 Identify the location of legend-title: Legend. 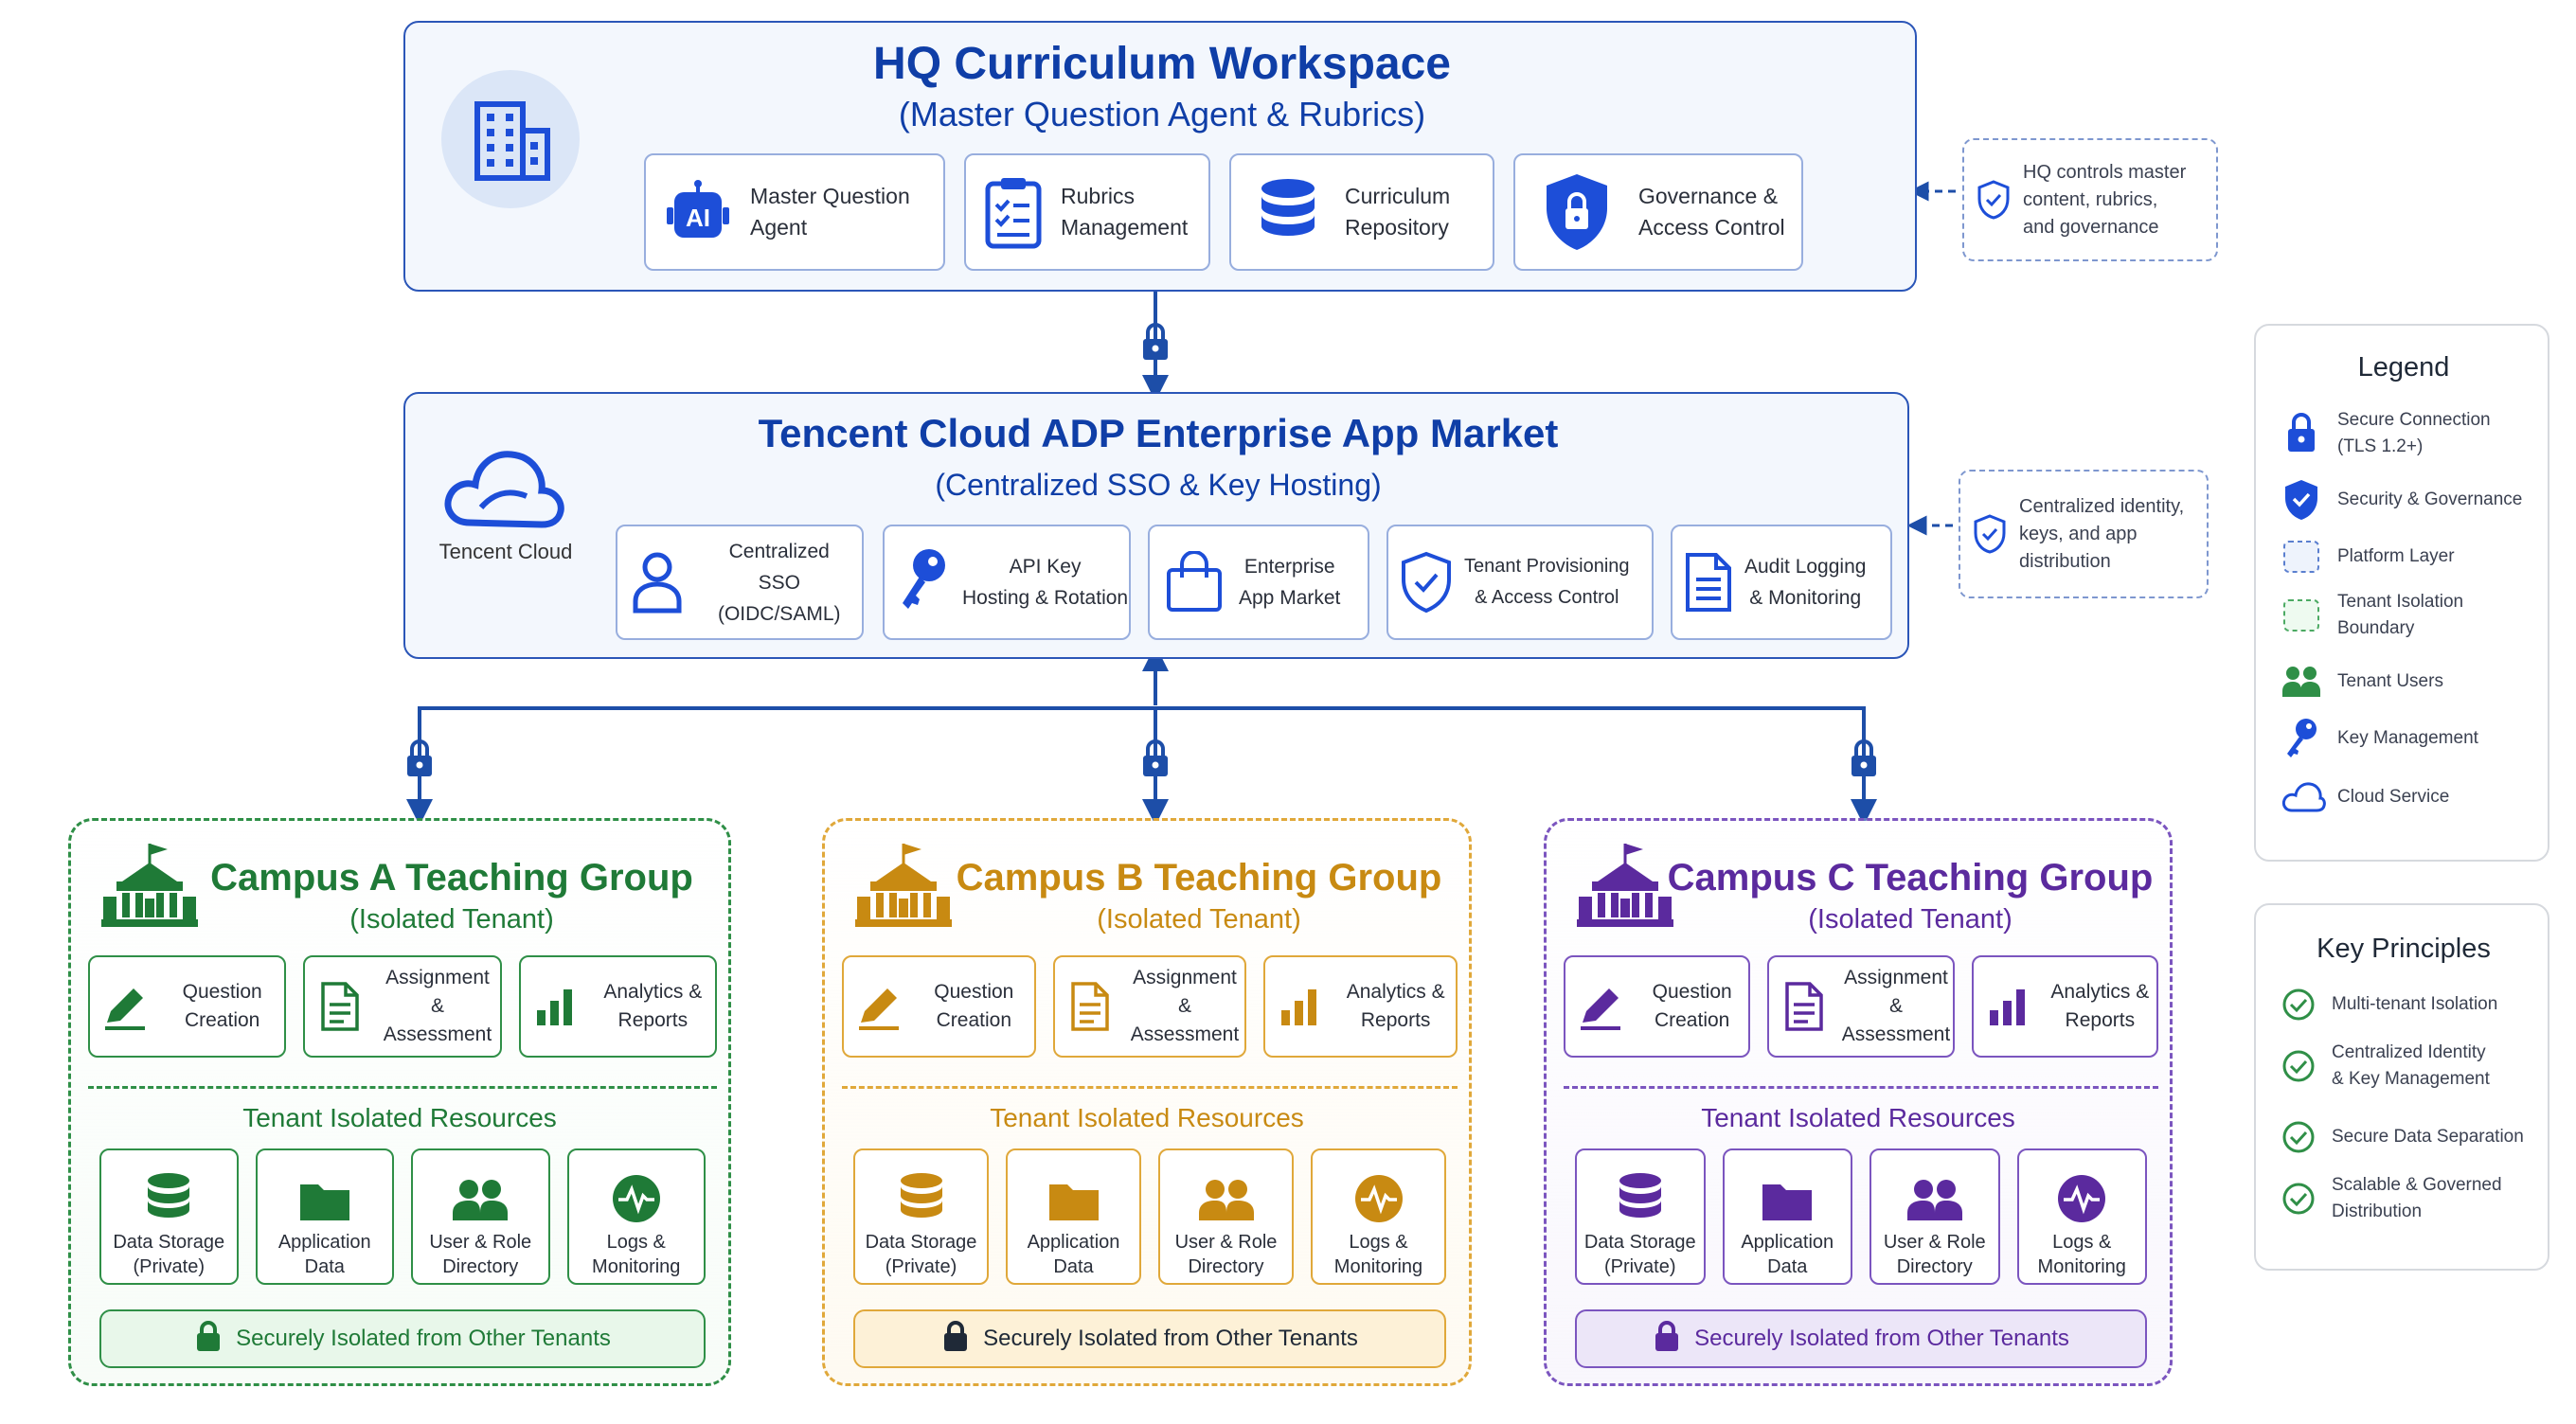
(2403, 367).